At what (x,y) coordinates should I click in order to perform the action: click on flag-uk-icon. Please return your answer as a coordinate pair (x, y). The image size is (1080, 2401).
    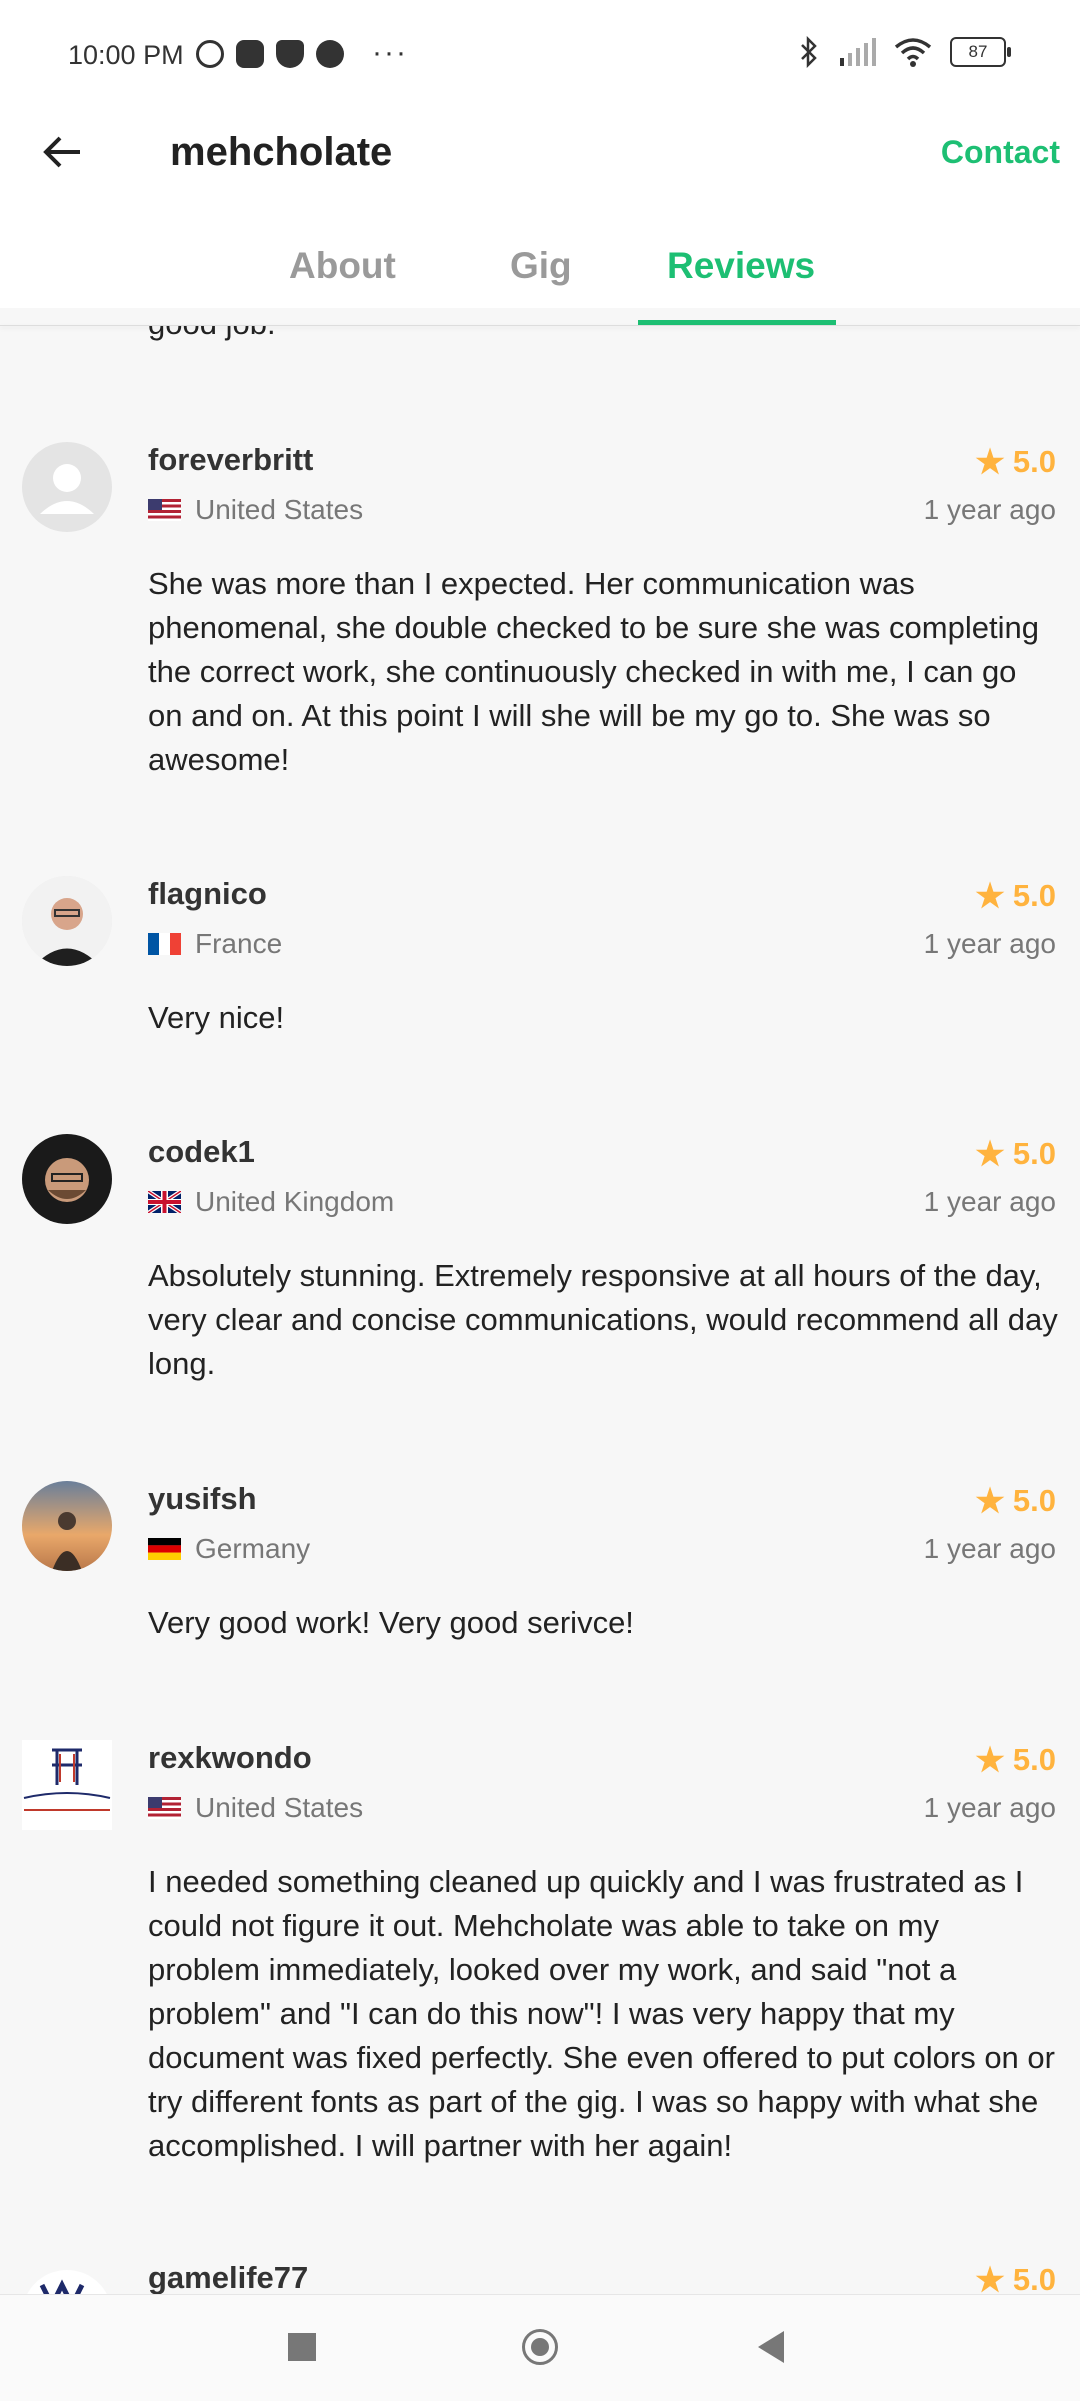
    Looking at the image, I should click on (164, 1202).